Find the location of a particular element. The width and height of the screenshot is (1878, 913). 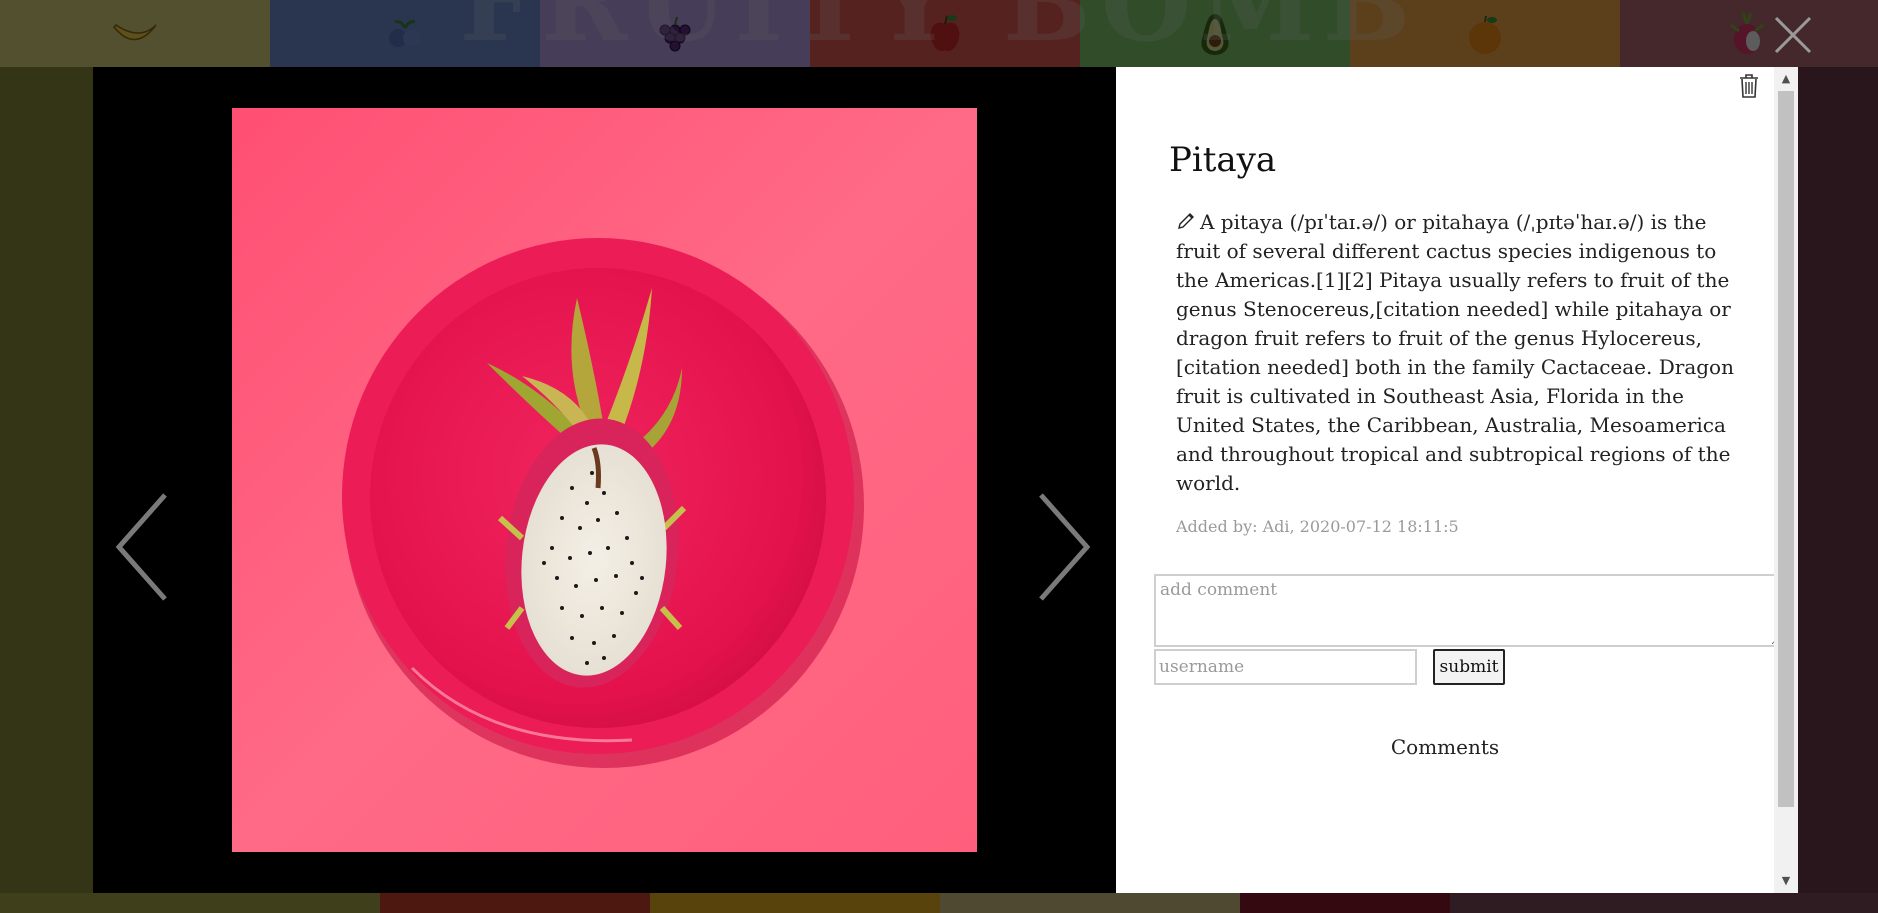

pencil-icon is located at coordinates (1186, 221).